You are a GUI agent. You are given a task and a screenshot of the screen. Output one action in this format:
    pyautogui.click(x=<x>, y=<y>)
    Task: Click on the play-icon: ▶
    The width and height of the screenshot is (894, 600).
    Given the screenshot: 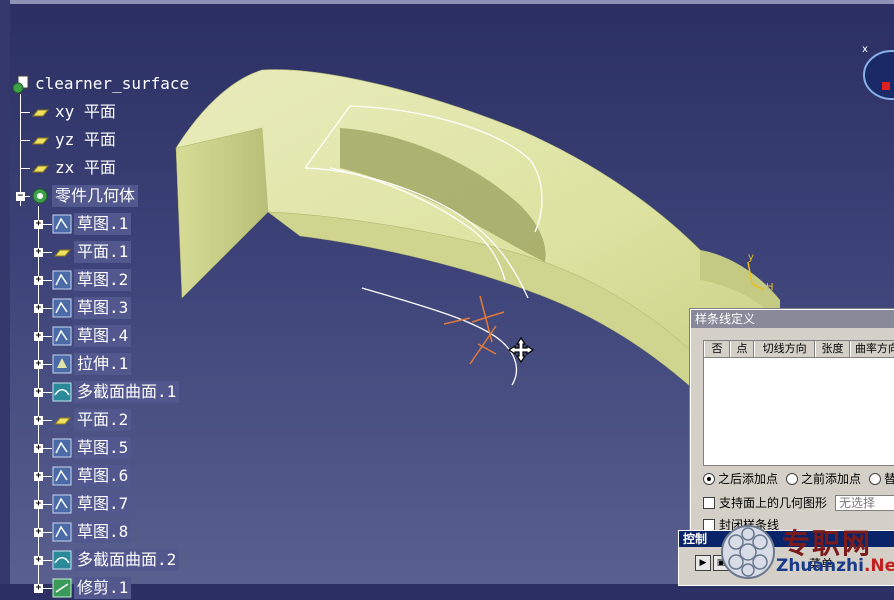 What is the action you would take?
    pyautogui.click(x=703, y=563)
    